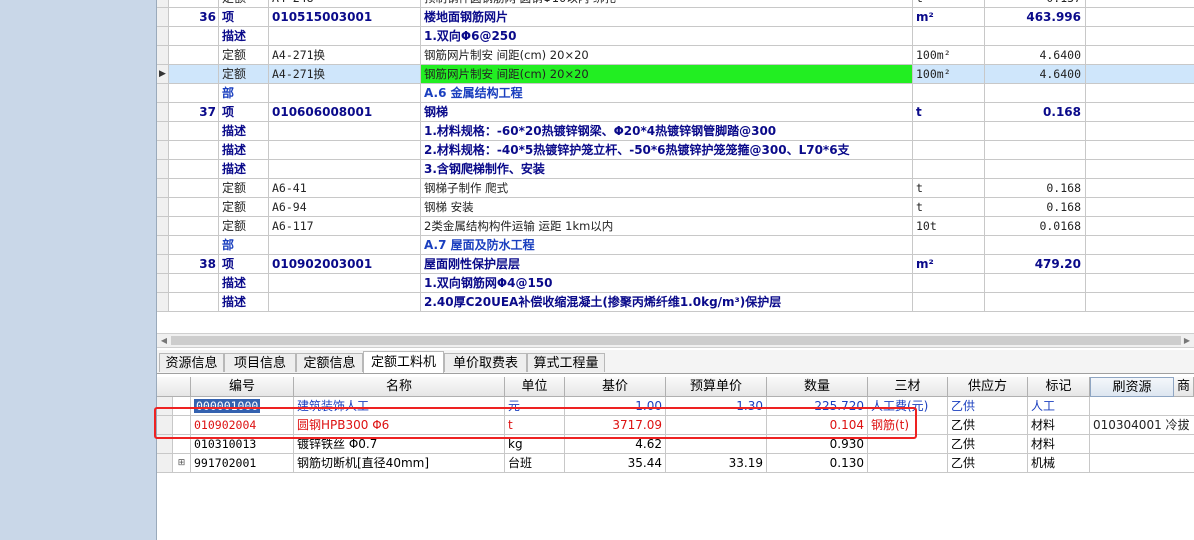 The image size is (1194, 540). Describe the element at coordinates (667, 188) in the screenshot. I see `row-name: 钢梯子制作 爬式` at that location.